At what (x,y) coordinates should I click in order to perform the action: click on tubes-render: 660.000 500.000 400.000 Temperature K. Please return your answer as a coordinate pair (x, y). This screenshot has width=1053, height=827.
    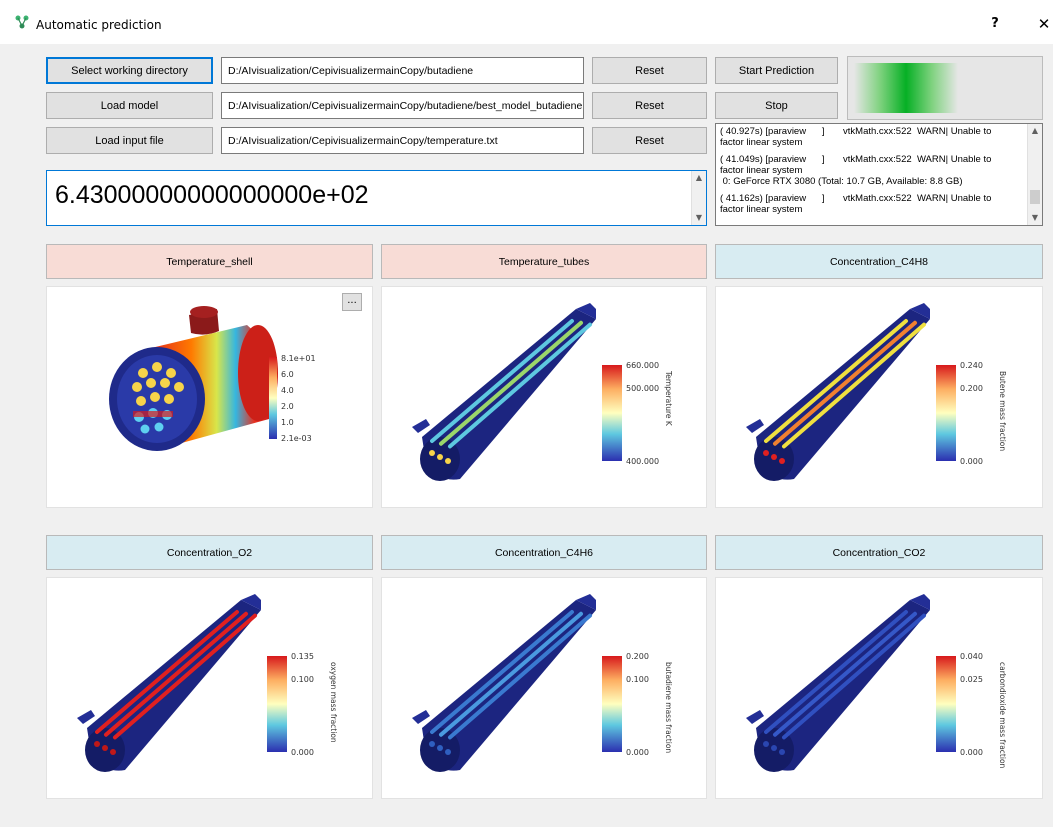
    Looking at the image, I should click on (542, 392).